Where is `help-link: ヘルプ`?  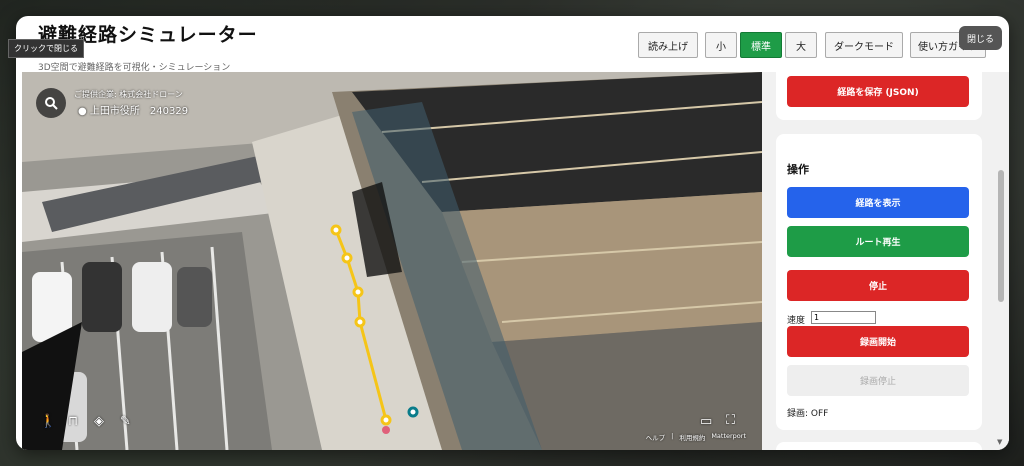
help-link: ヘルプ is located at coordinates (656, 437).